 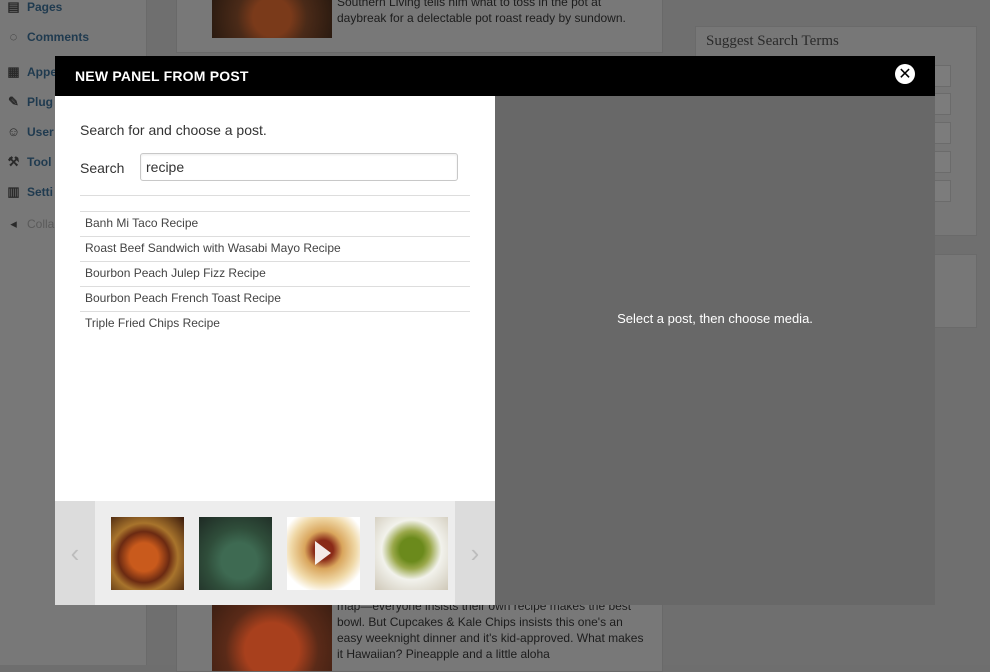 I want to click on menu-item-label: Pages, so click(x=45, y=7).